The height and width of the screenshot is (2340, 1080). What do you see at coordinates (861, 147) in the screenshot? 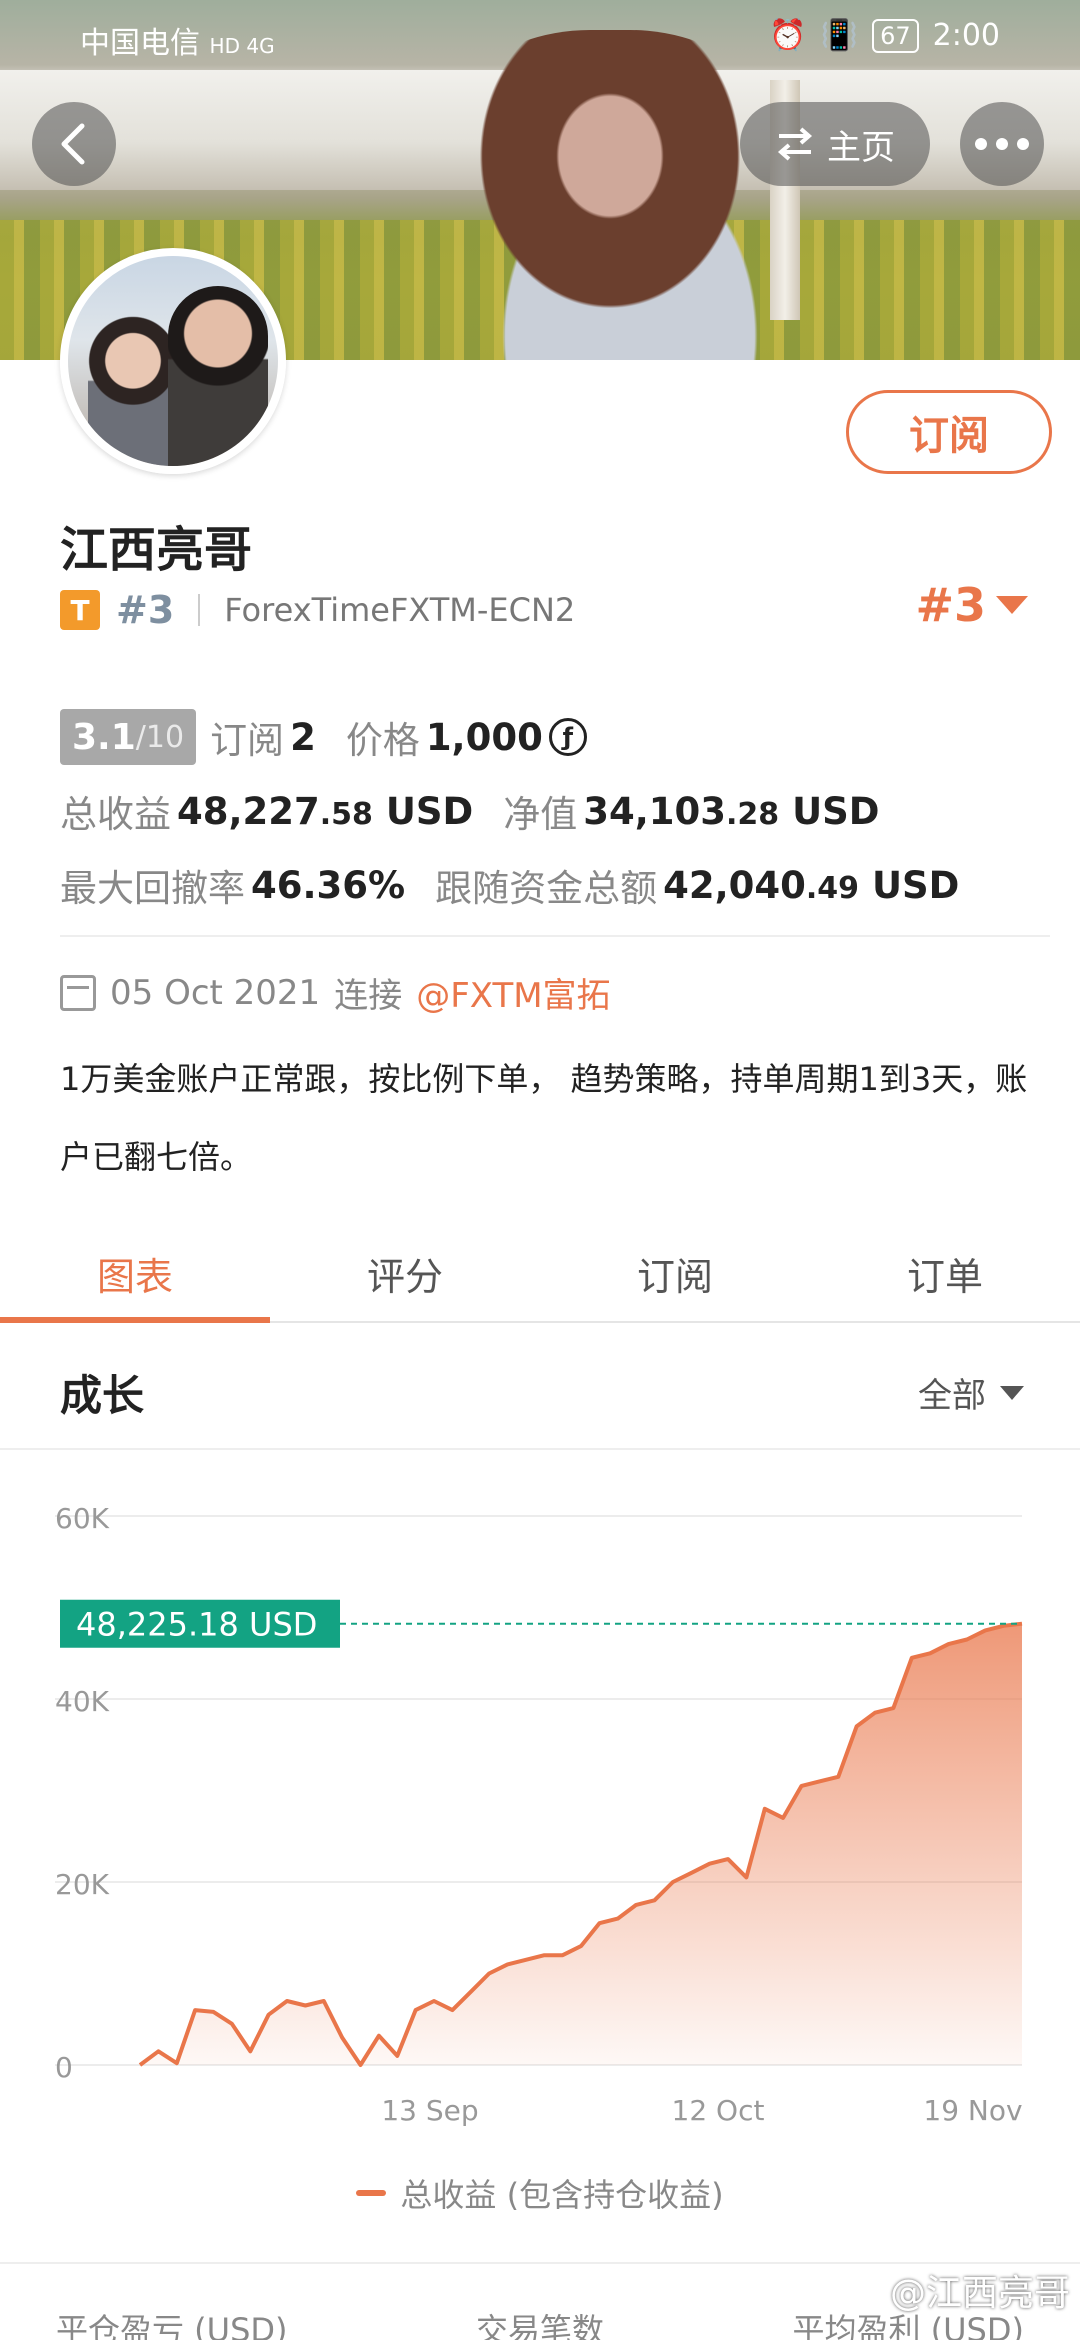
I see `home-label: 主页` at bounding box center [861, 147].